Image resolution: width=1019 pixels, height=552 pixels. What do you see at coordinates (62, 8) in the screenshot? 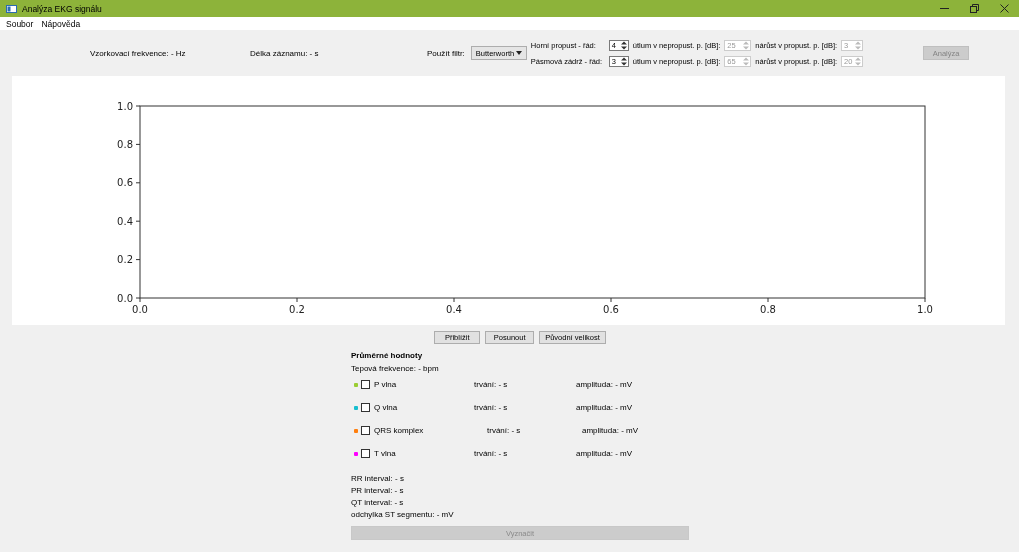
I see `window-title: Analýza EKG signálu` at bounding box center [62, 8].